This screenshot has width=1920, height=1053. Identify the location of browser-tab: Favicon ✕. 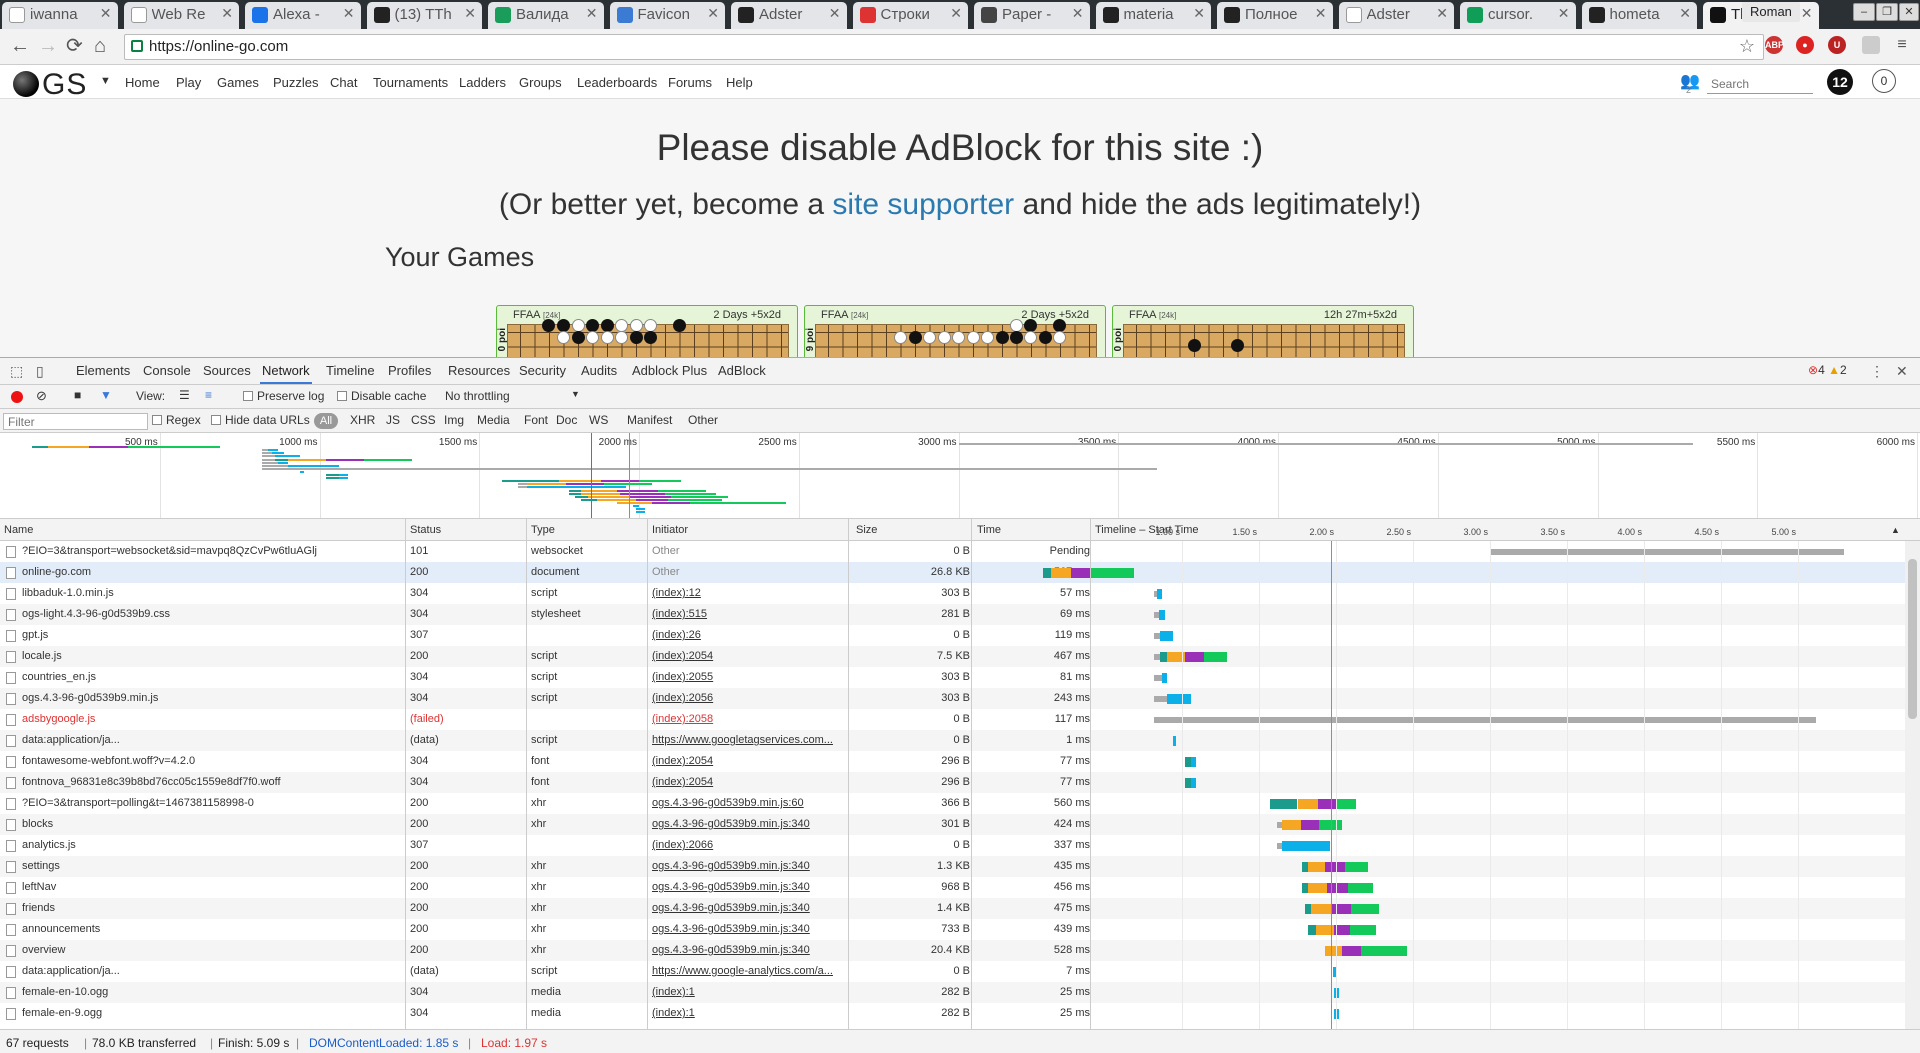
(667, 15).